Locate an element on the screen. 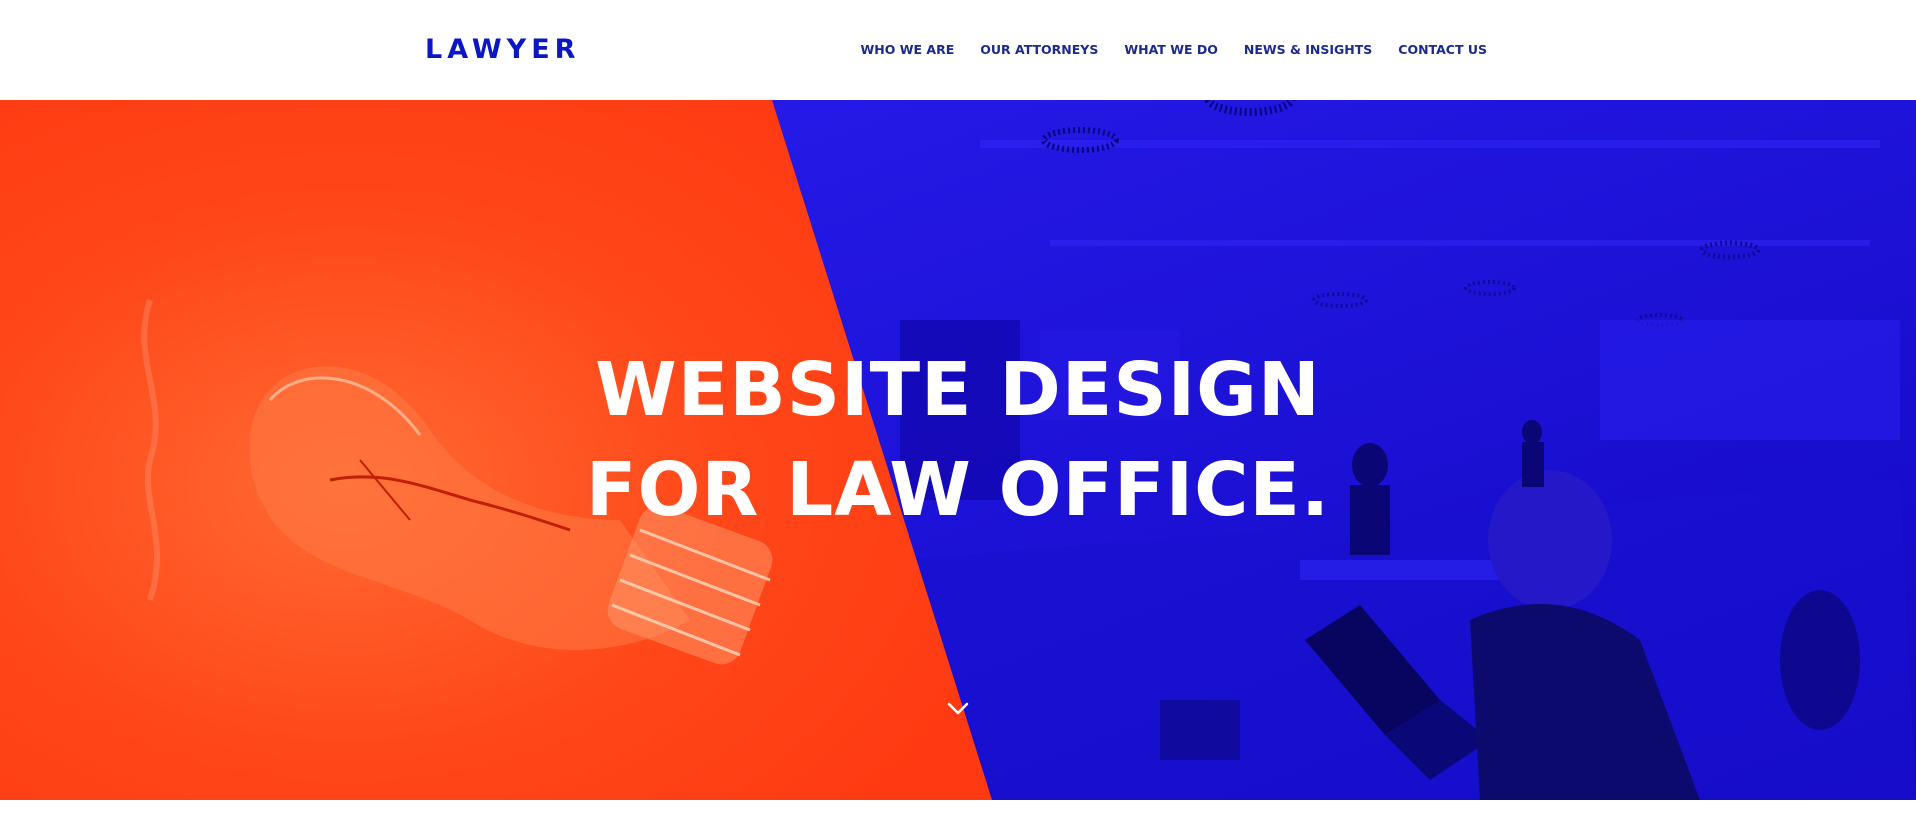  nav-item-news-insights: NEWS & INSIGHTS is located at coordinates (1308, 49).